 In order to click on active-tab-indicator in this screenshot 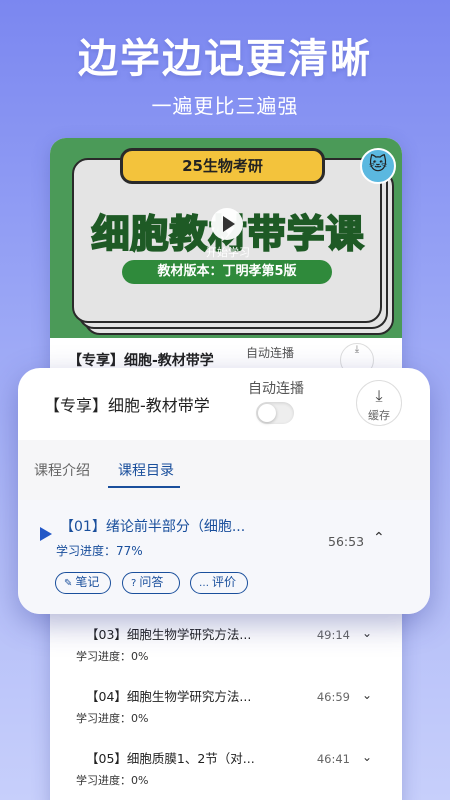, I will do `click(144, 487)`.